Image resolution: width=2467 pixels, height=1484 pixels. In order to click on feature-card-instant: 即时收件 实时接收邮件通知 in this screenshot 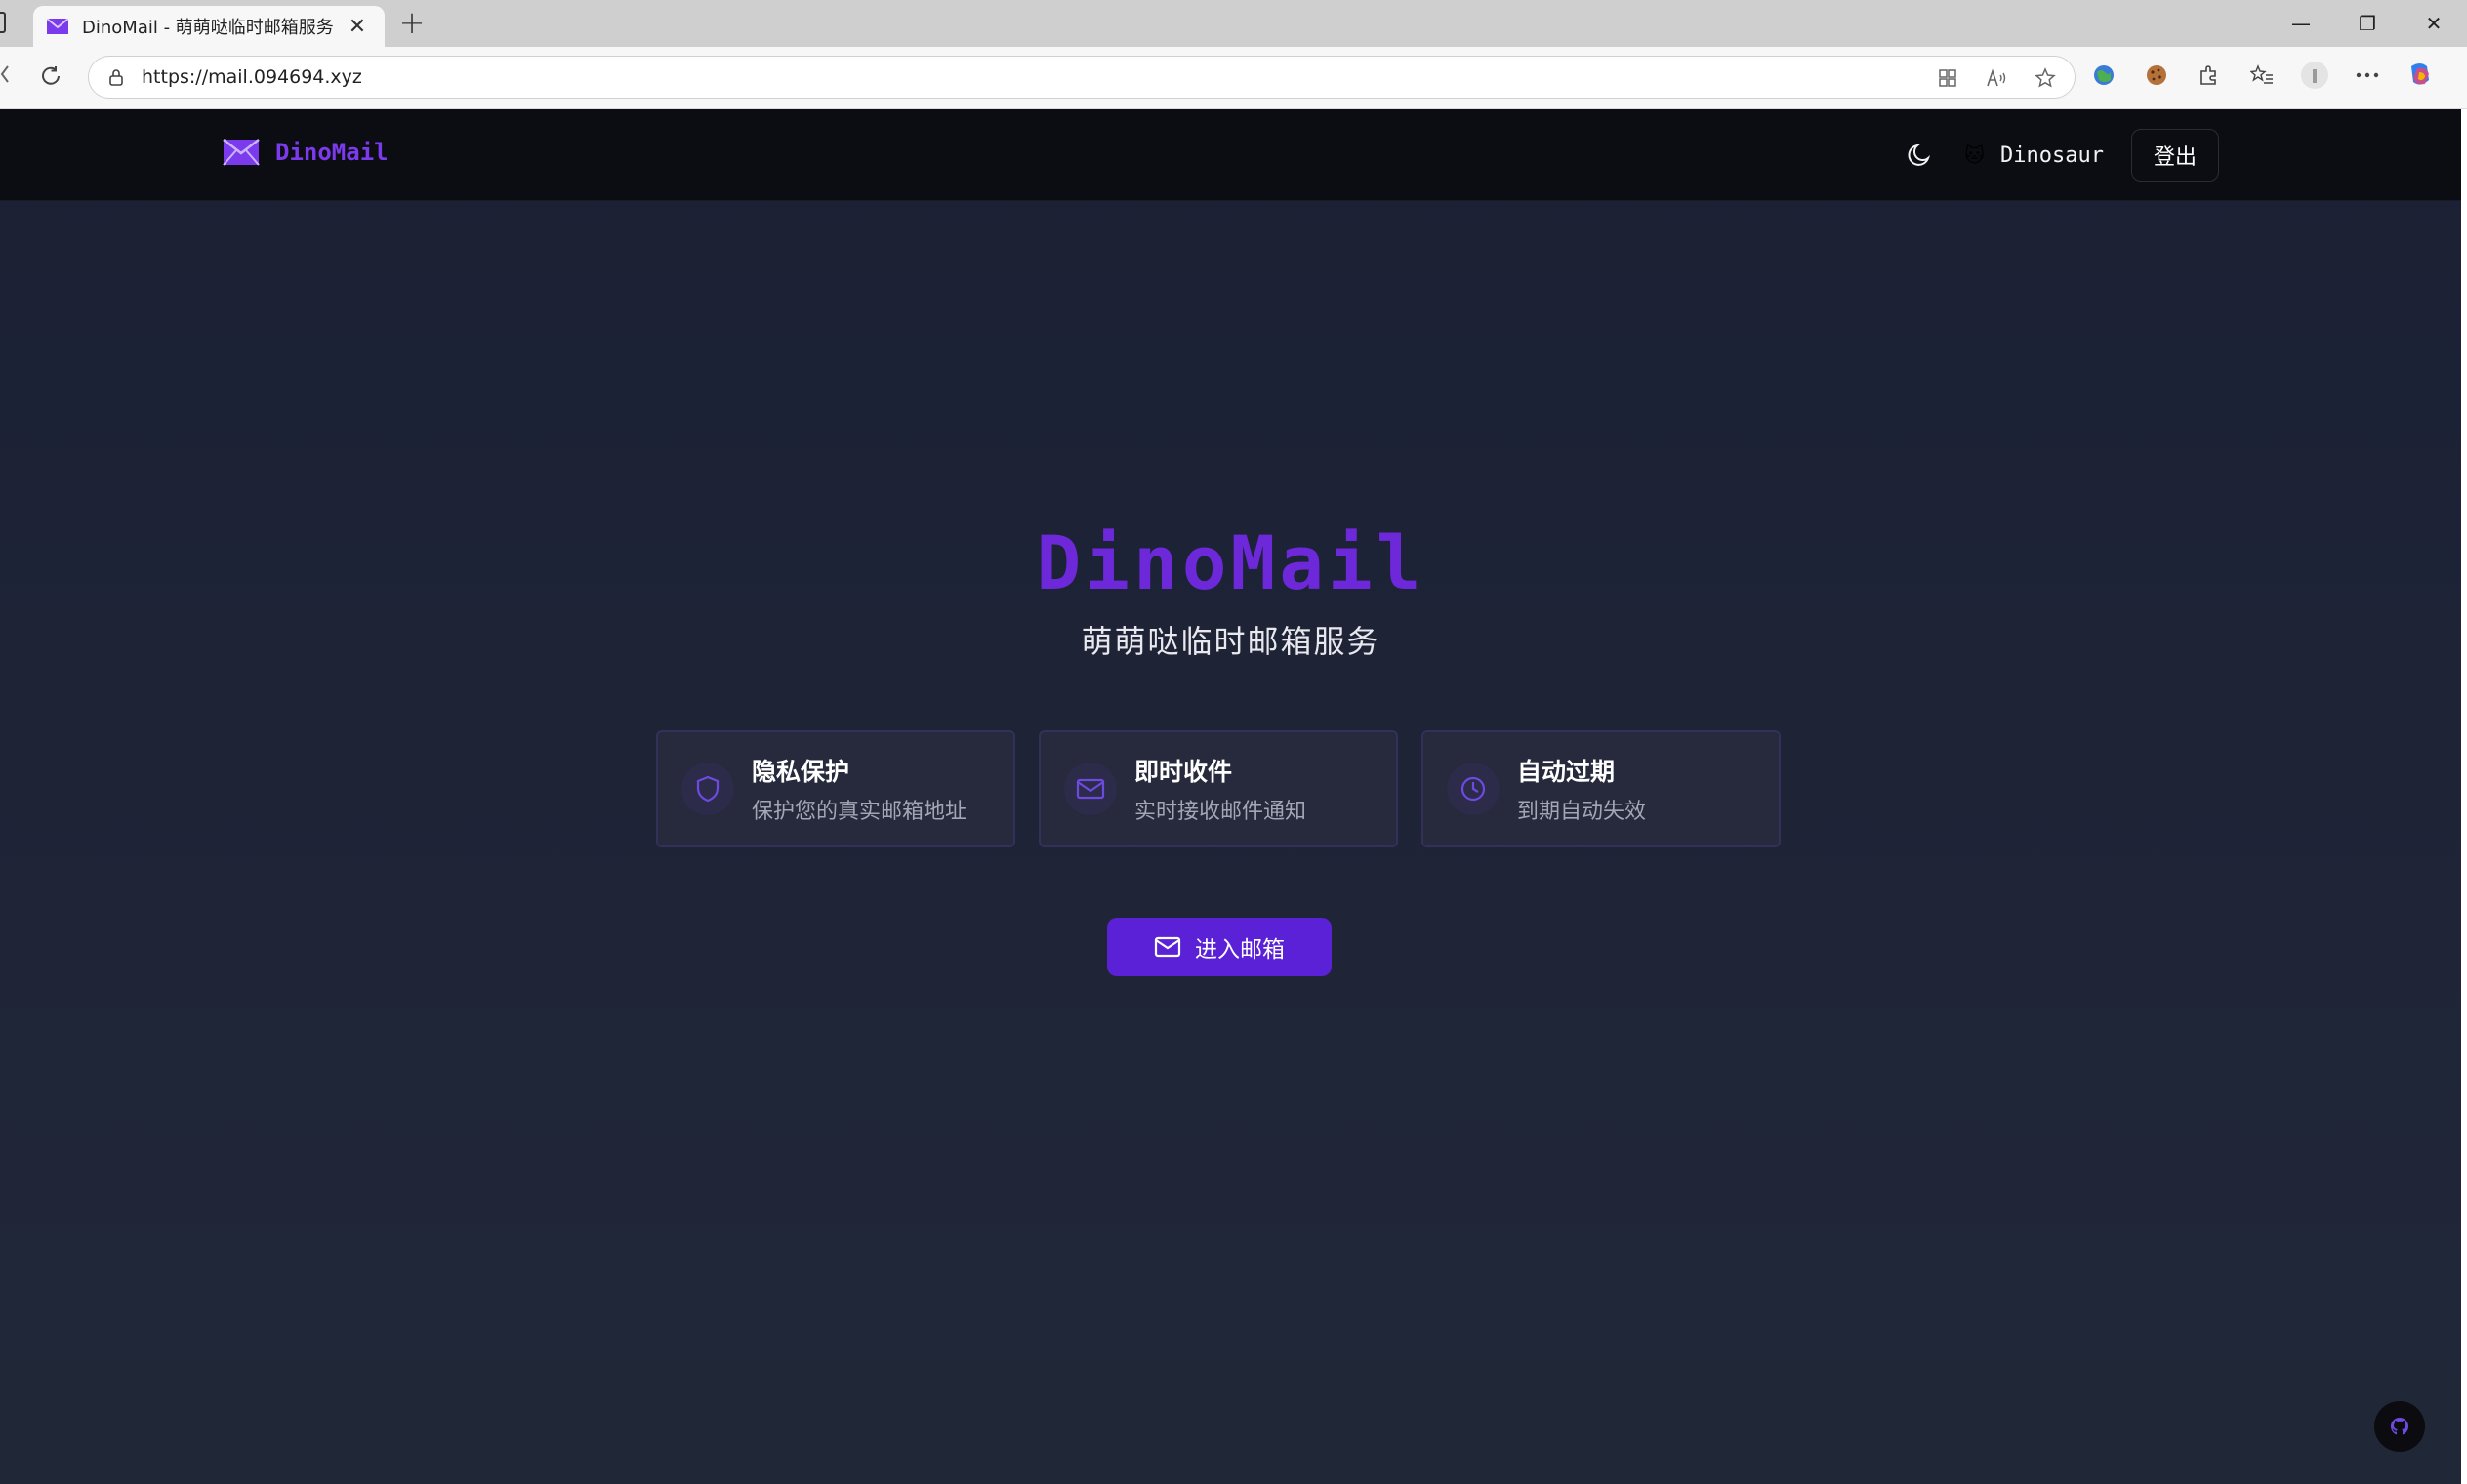, I will do `click(1218, 789)`.